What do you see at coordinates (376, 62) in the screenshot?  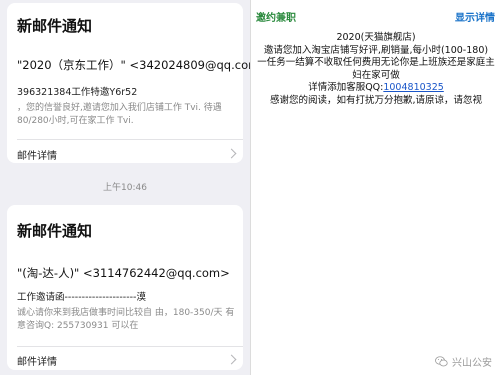 I see `message-line: 一任务一结算不收取任何费用无论你是上班族还是家庭主` at bounding box center [376, 62].